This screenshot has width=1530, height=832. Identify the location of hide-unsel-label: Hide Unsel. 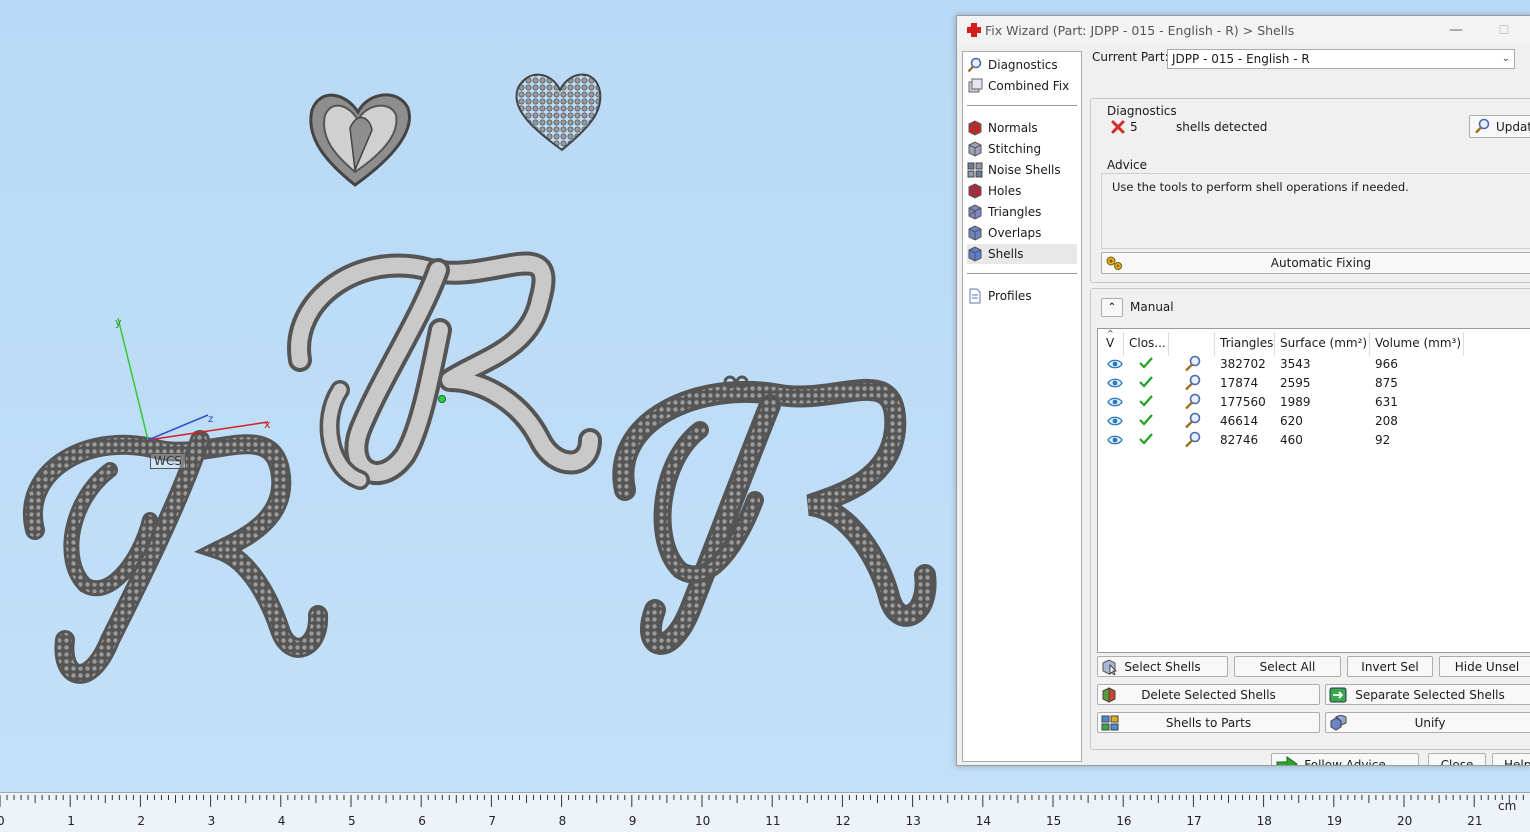
(1487, 666).